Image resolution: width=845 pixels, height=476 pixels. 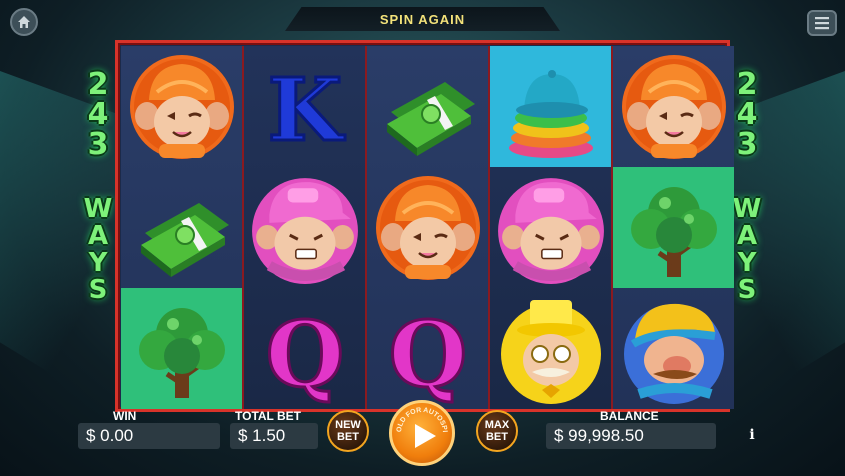 What do you see at coordinates (98, 187) in the screenshot?
I see `ways-indicator-left: 2 4 3 W A Y S` at bounding box center [98, 187].